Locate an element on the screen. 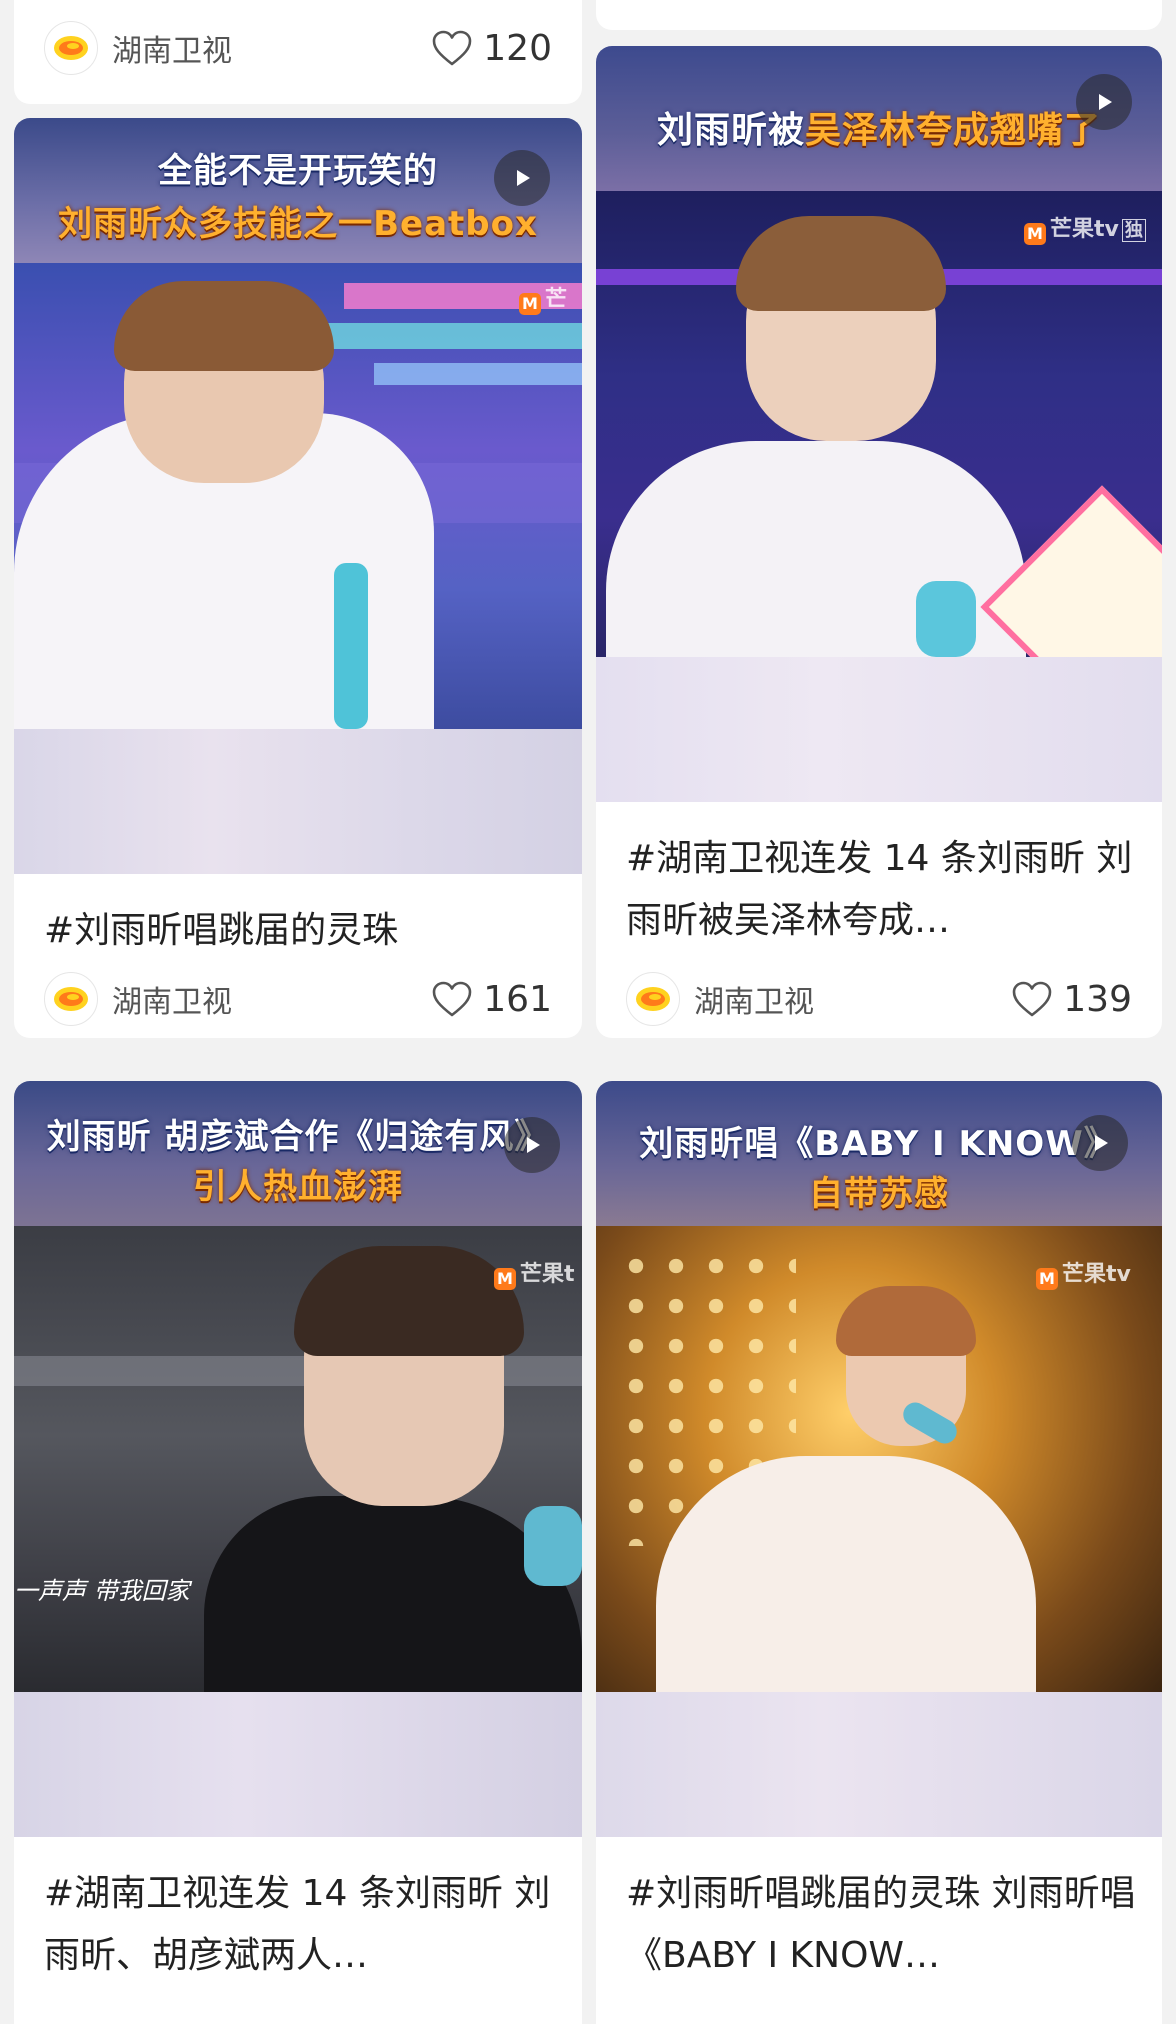 This screenshot has height=2024, width=1176. like-button: 139 is located at coordinates (1071, 999).